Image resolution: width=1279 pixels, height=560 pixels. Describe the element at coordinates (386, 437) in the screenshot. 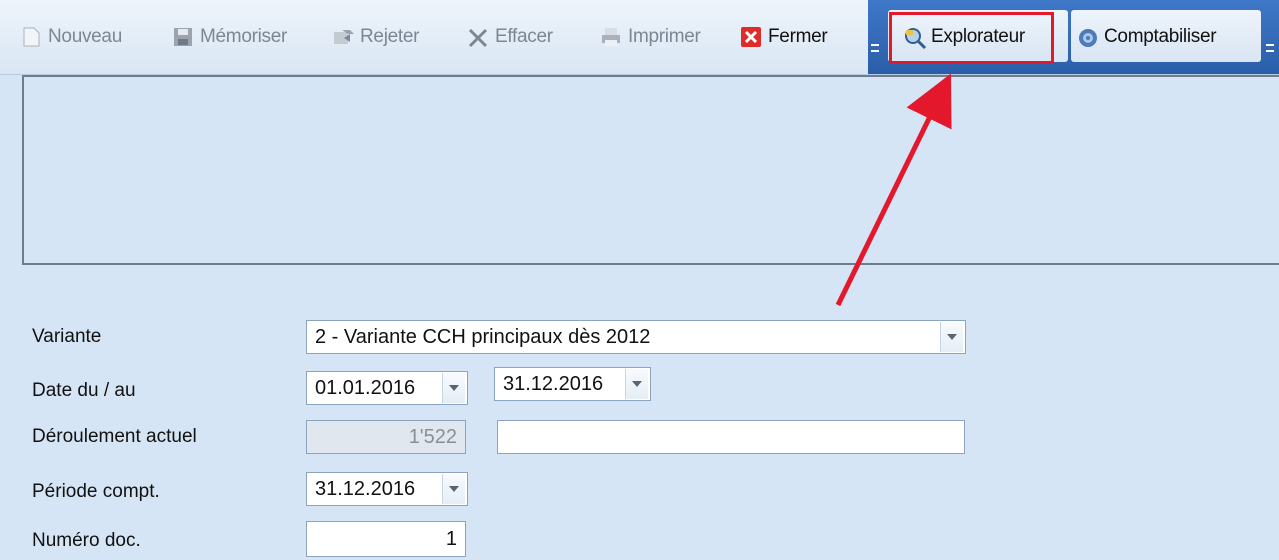

I see `current-run-field: 1'522` at that location.